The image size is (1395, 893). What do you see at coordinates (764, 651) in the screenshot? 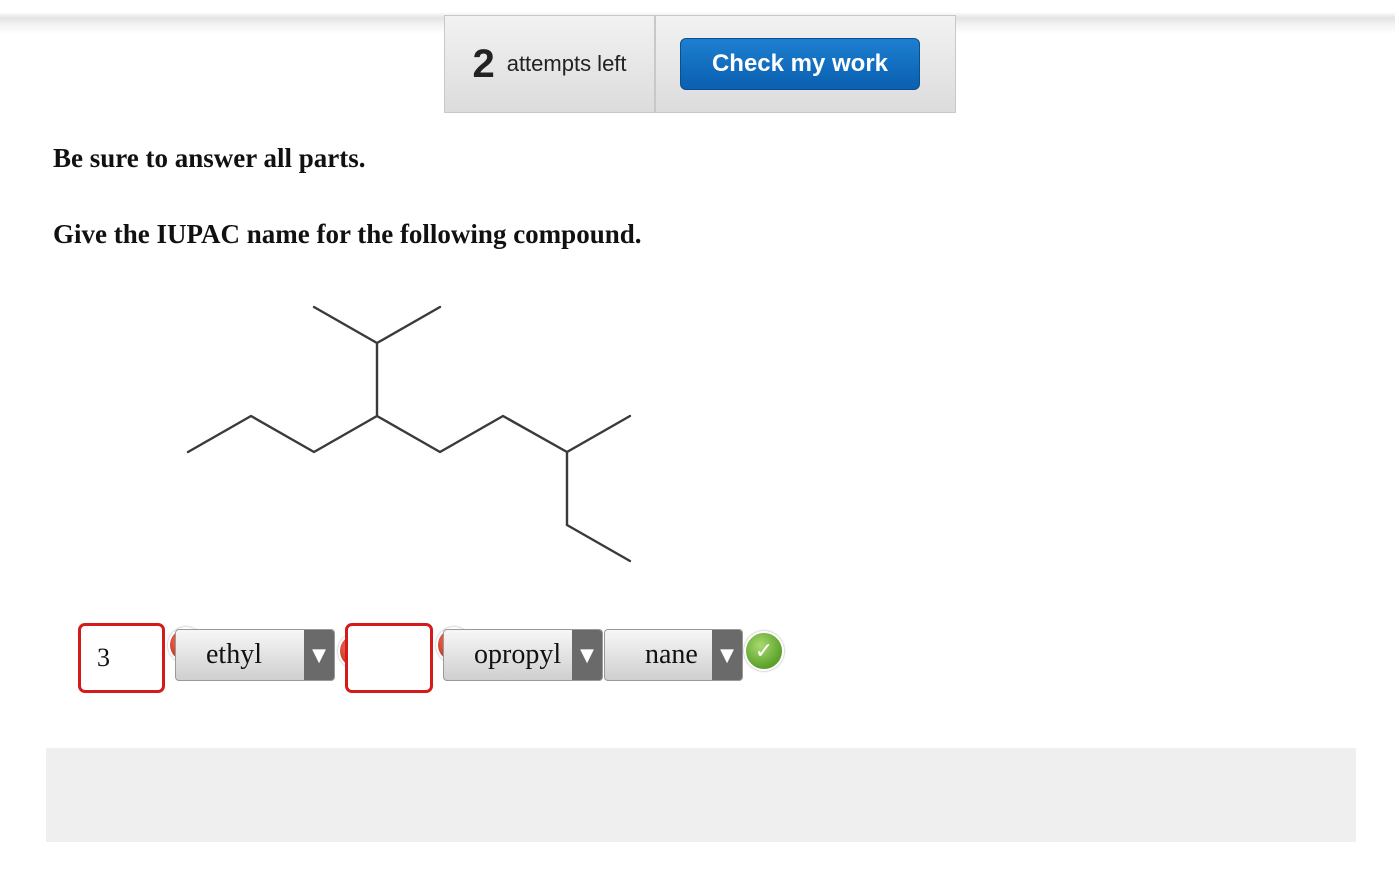
I see `check-circle-icon: ✓` at bounding box center [764, 651].